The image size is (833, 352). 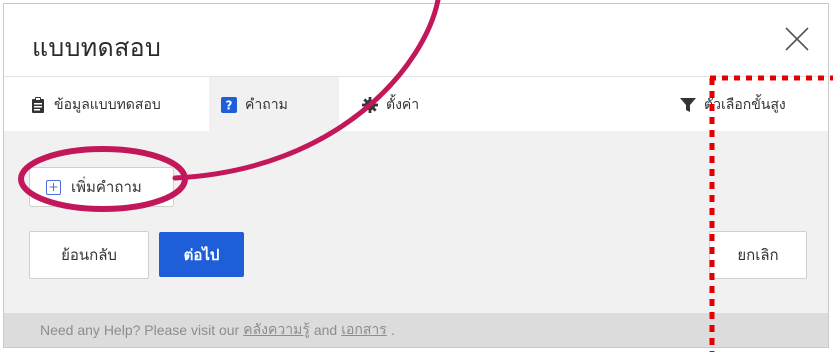 What do you see at coordinates (106, 187) in the screenshot?
I see `add-question-label: เพิ่มคำถาม` at bounding box center [106, 187].